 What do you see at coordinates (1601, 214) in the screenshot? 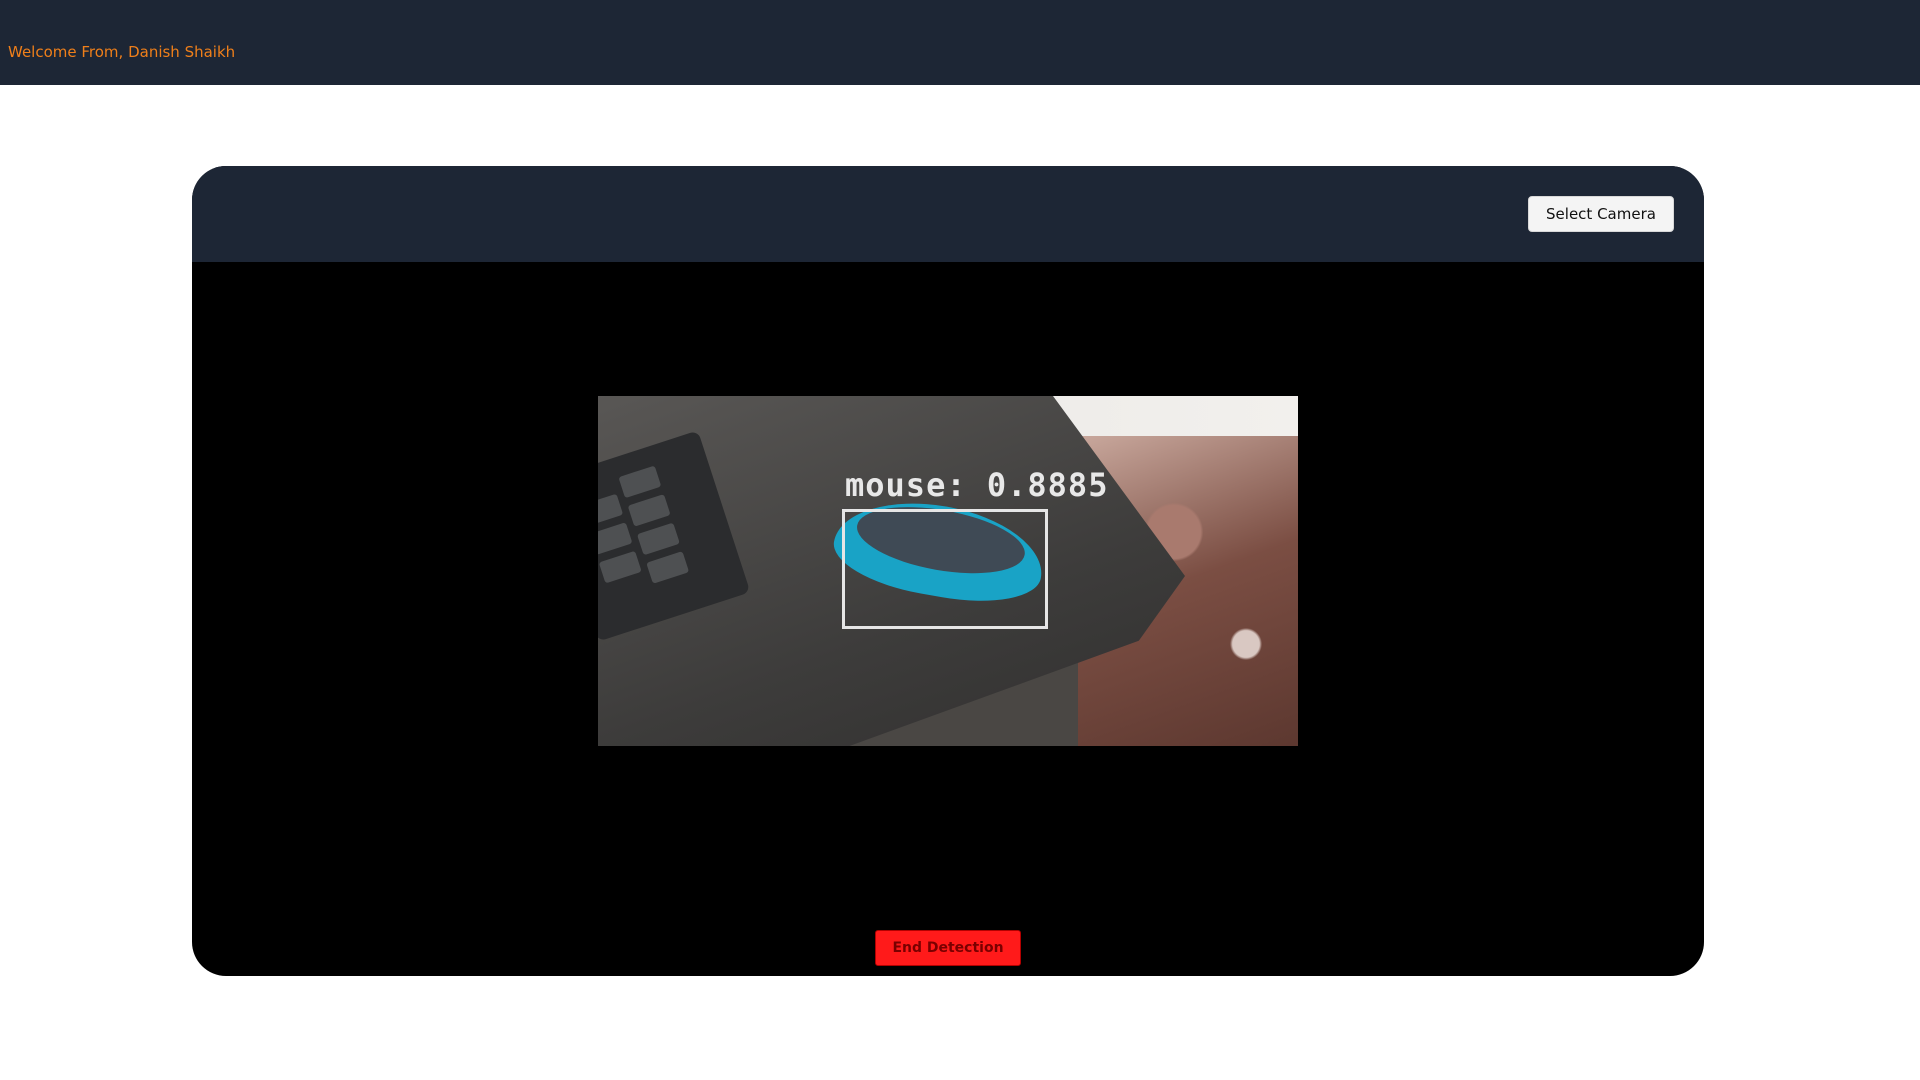
I see `select-camera-button: Select Camera` at bounding box center [1601, 214].